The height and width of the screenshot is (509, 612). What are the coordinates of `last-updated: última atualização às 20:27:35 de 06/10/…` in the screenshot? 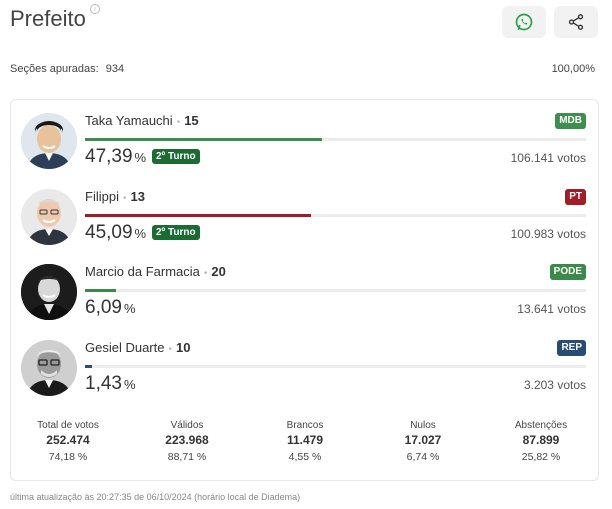 It's located at (155, 497).